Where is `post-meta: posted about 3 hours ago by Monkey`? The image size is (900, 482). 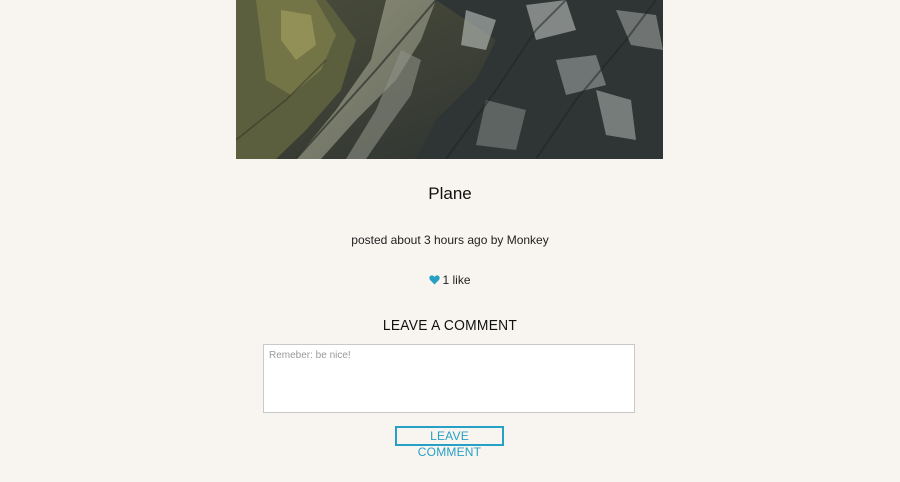 post-meta: posted about 3 hours ago by Monkey is located at coordinates (450, 240).